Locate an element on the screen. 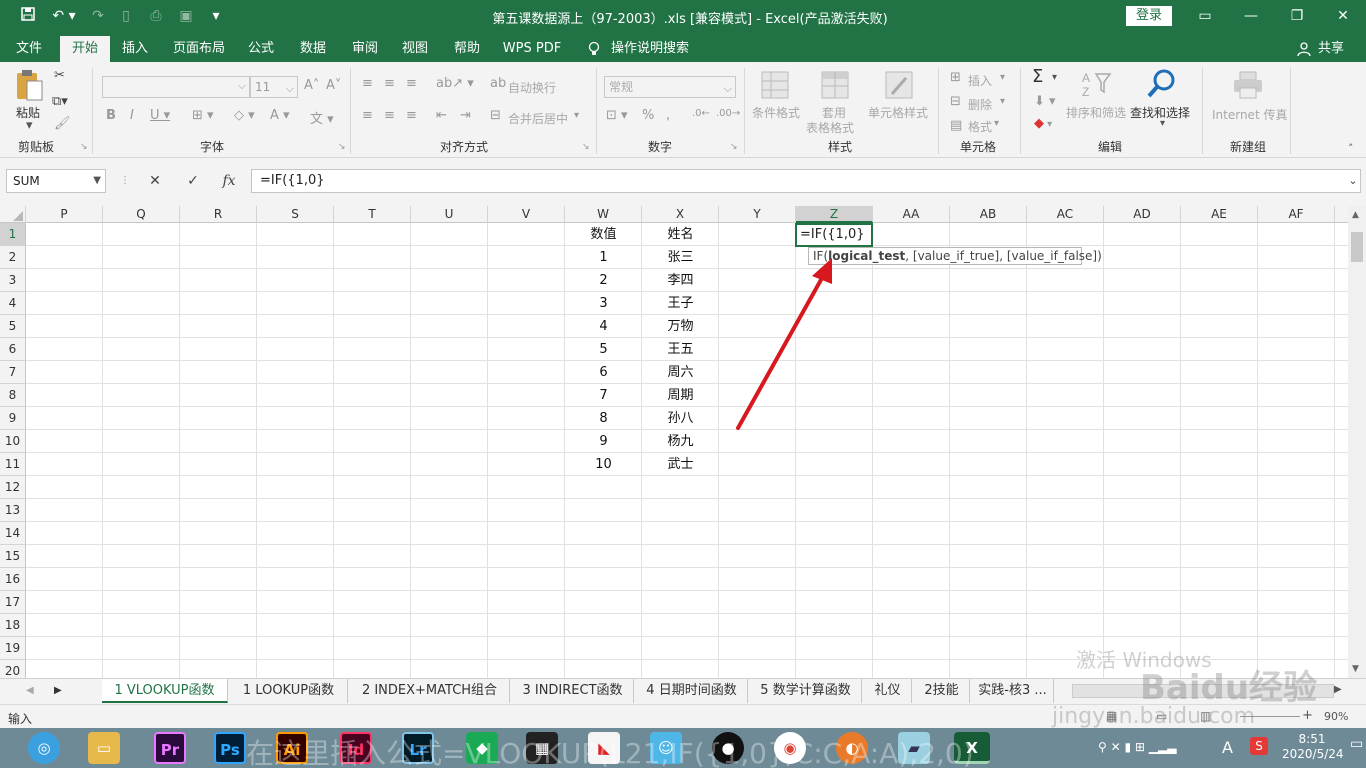 Image resolution: width=1366 pixels, height=772 pixels. paste-icon is located at coordinates (31, 85).